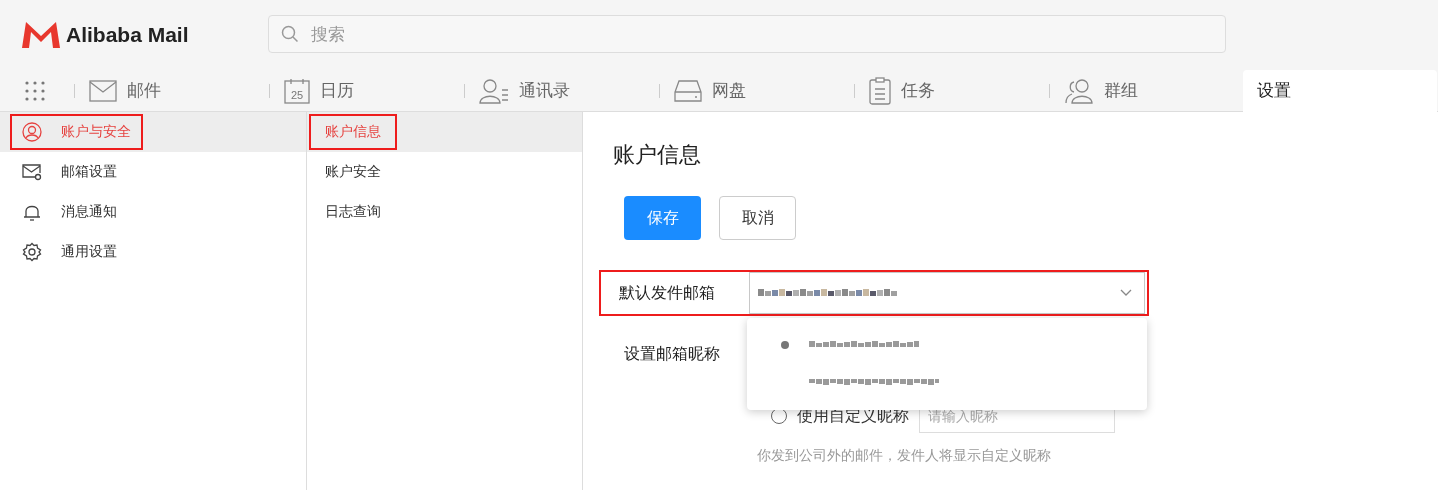  Describe the element at coordinates (747, 34) in the screenshot. I see `search-field: 搜索` at that location.